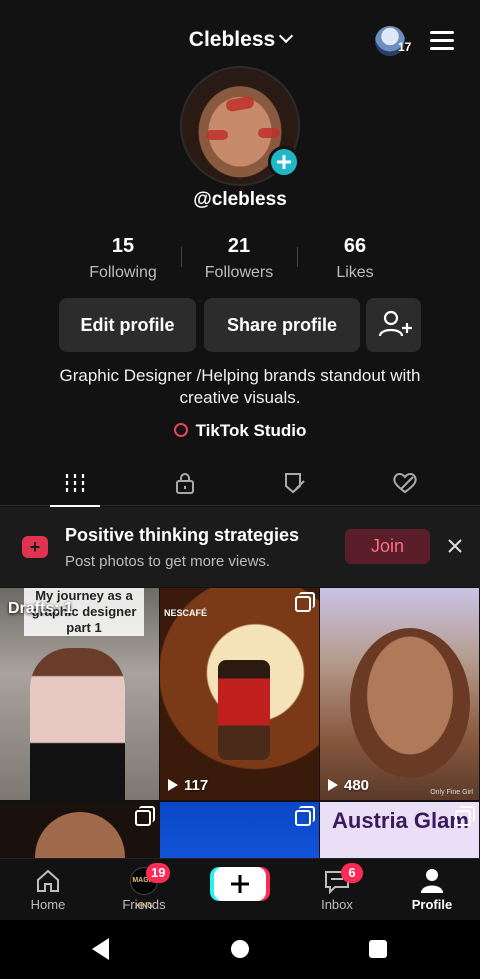 The height and width of the screenshot is (979, 480). What do you see at coordinates (405, 47) in the screenshot?
I see `notification-count: 17` at bounding box center [405, 47].